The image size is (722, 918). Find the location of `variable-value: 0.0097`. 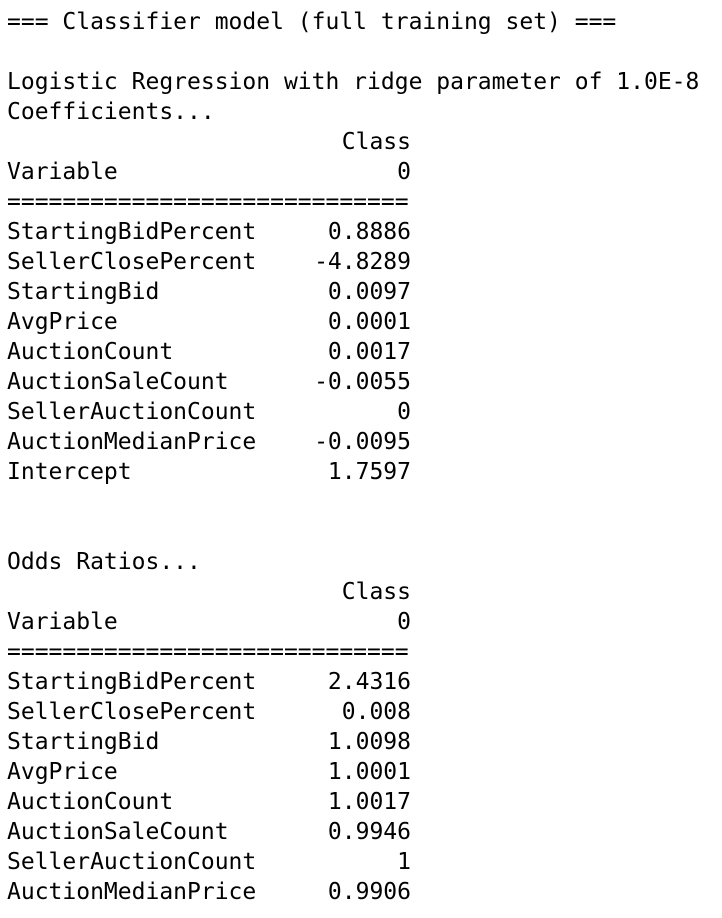

variable-value: 0.0097 is located at coordinates (369, 292).